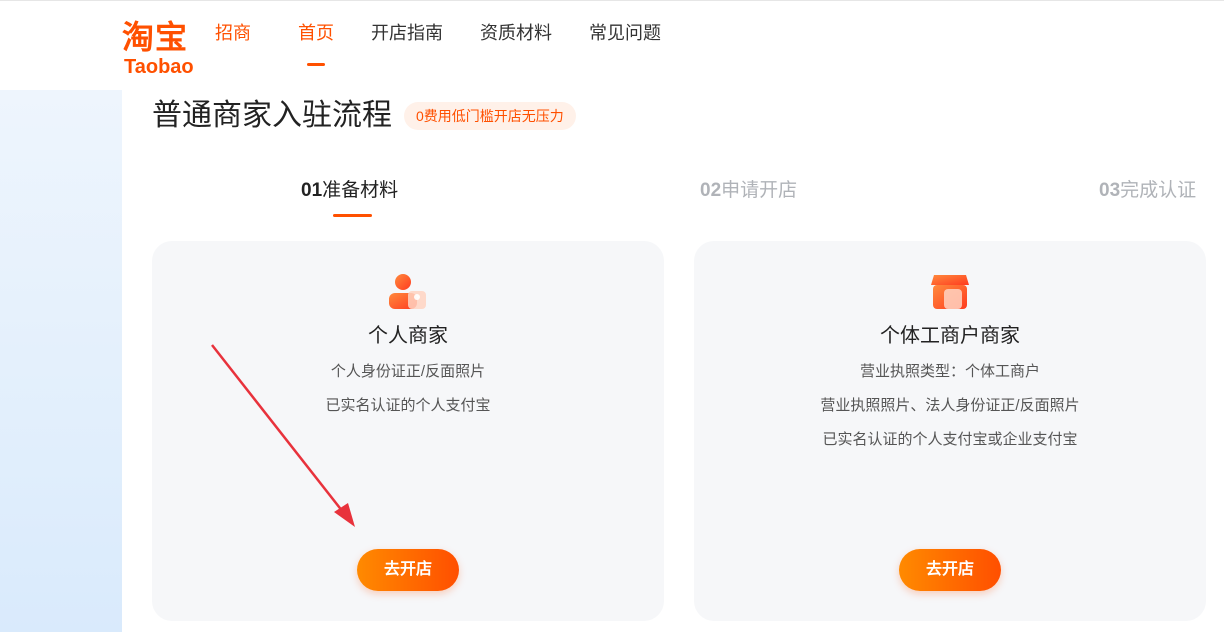 Image resolution: width=1224 pixels, height=632 pixels. What do you see at coordinates (950, 336) in the screenshot?
I see `card-title: 个体工商户商家` at bounding box center [950, 336].